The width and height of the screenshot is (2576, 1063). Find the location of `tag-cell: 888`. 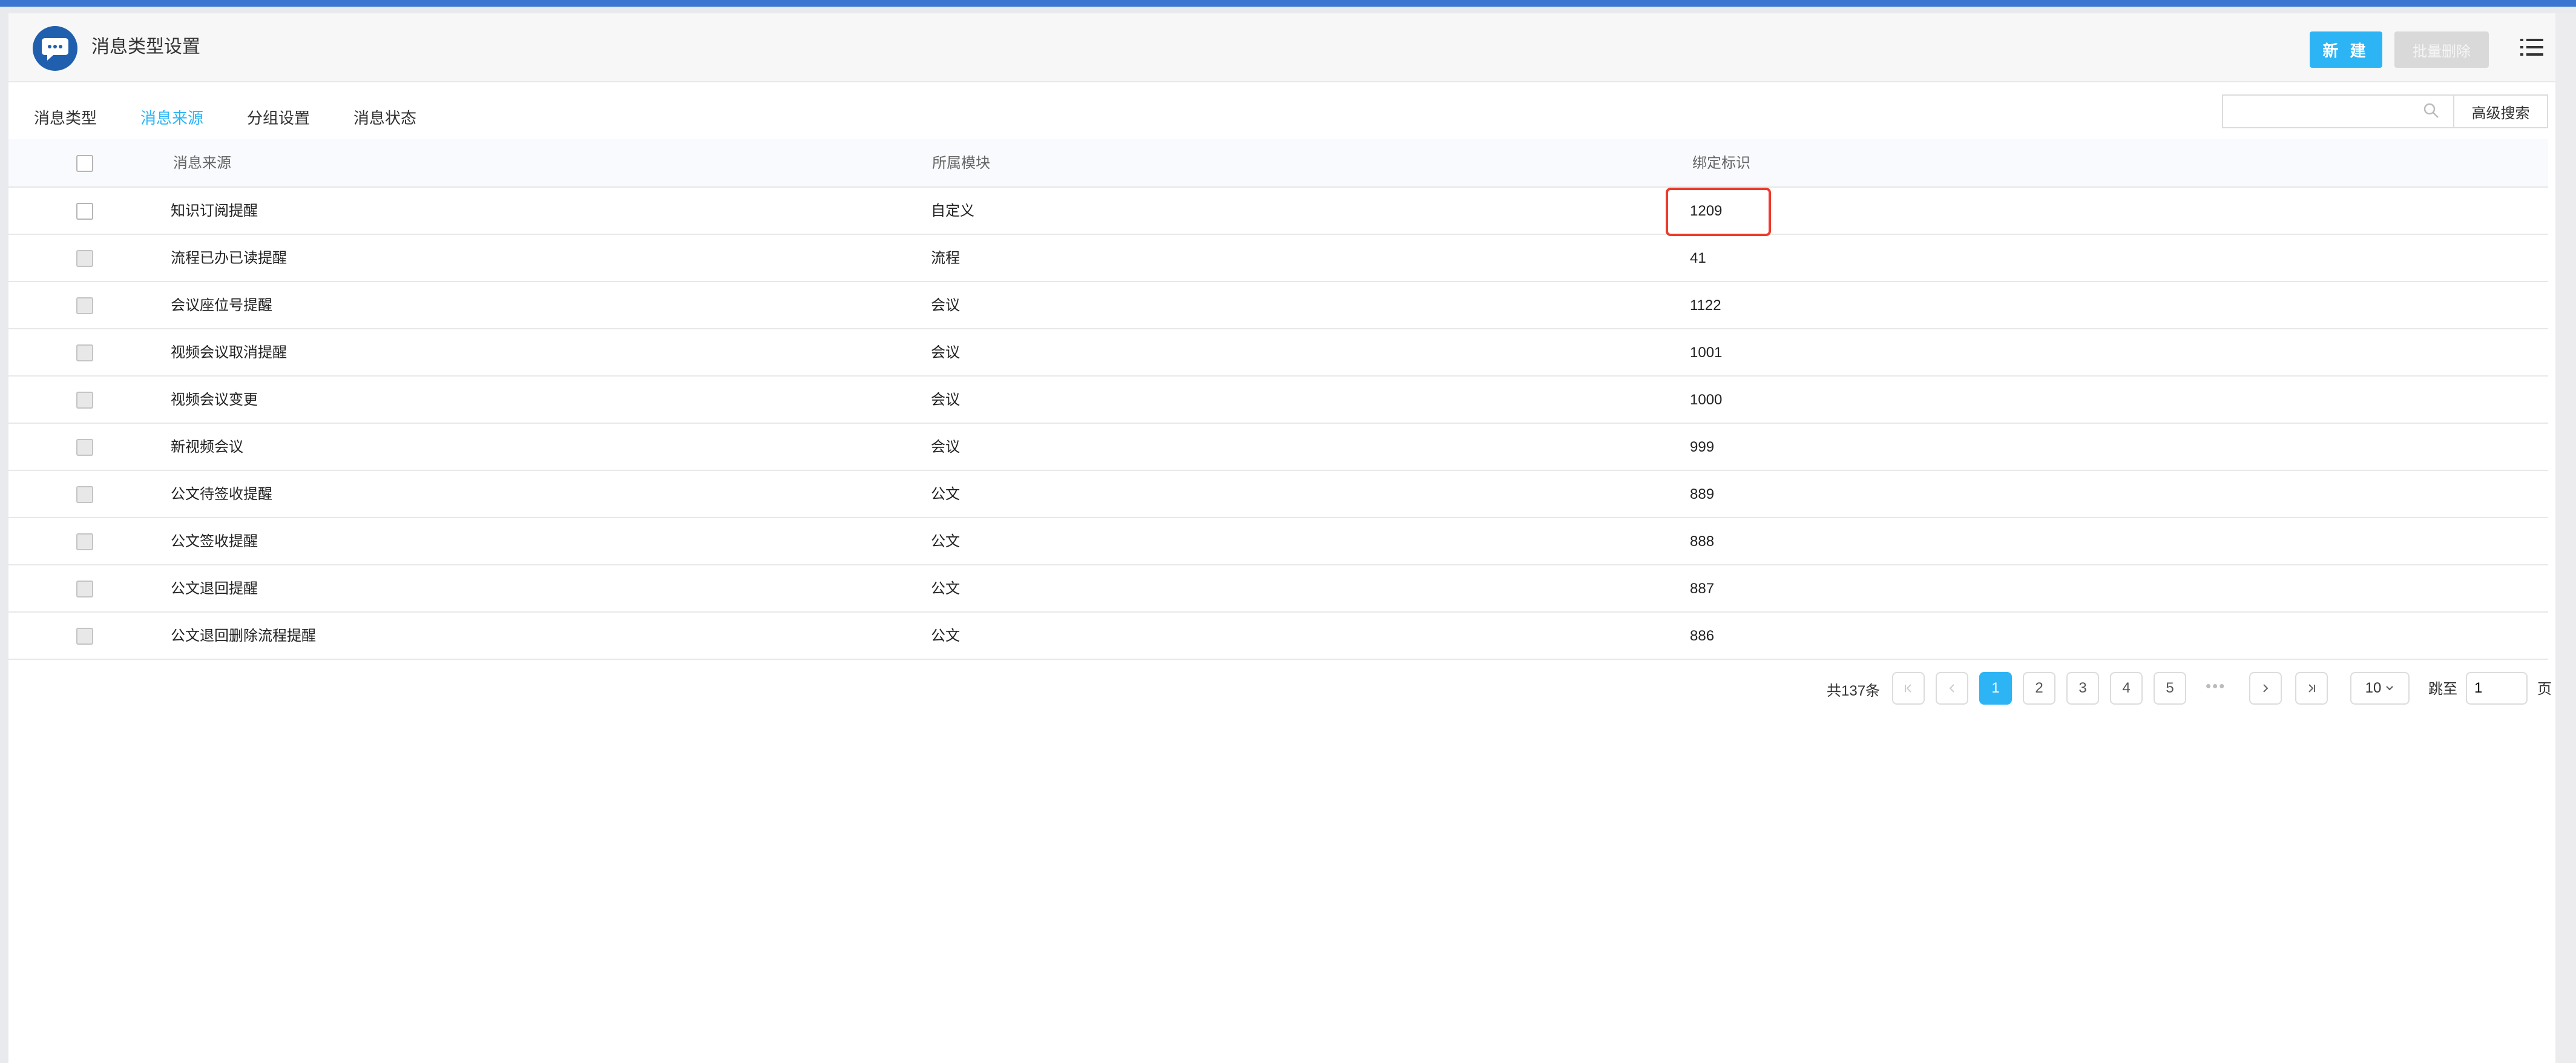

tag-cell: 888 is located at coordinates (1703, 541).